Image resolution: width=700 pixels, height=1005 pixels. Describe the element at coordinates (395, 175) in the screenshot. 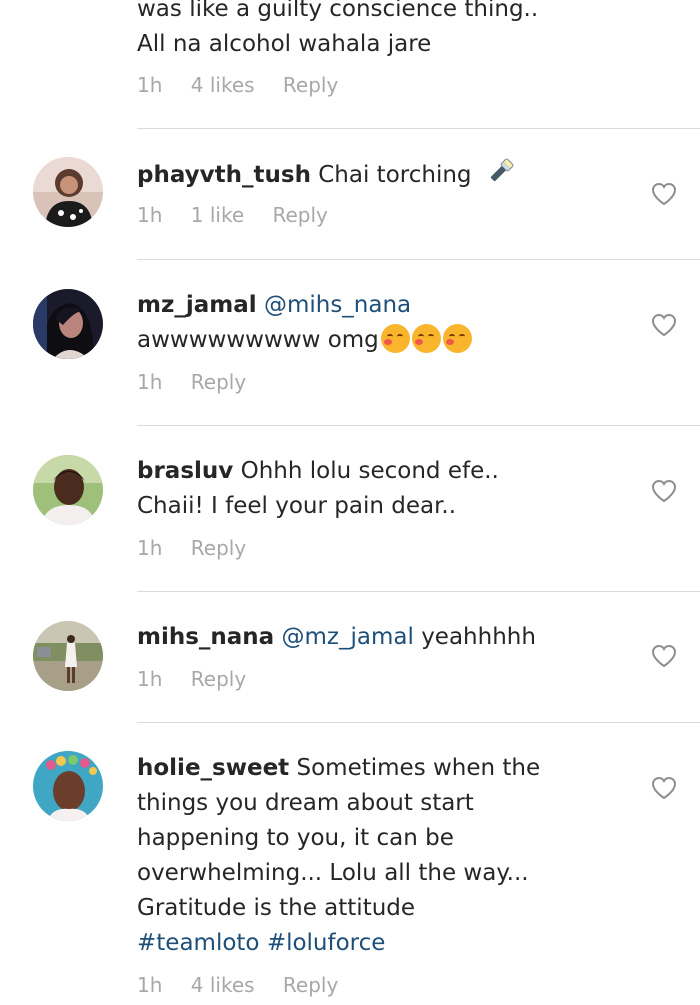

I see `comment-body: Chai torching` at that location.